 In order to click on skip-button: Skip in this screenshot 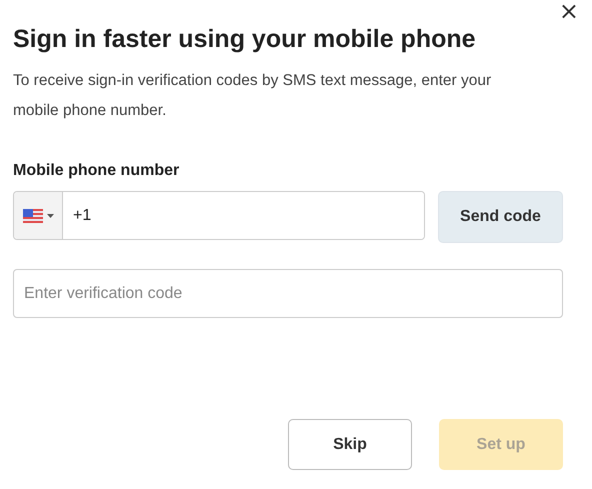, I will do `click(350, 444)`.